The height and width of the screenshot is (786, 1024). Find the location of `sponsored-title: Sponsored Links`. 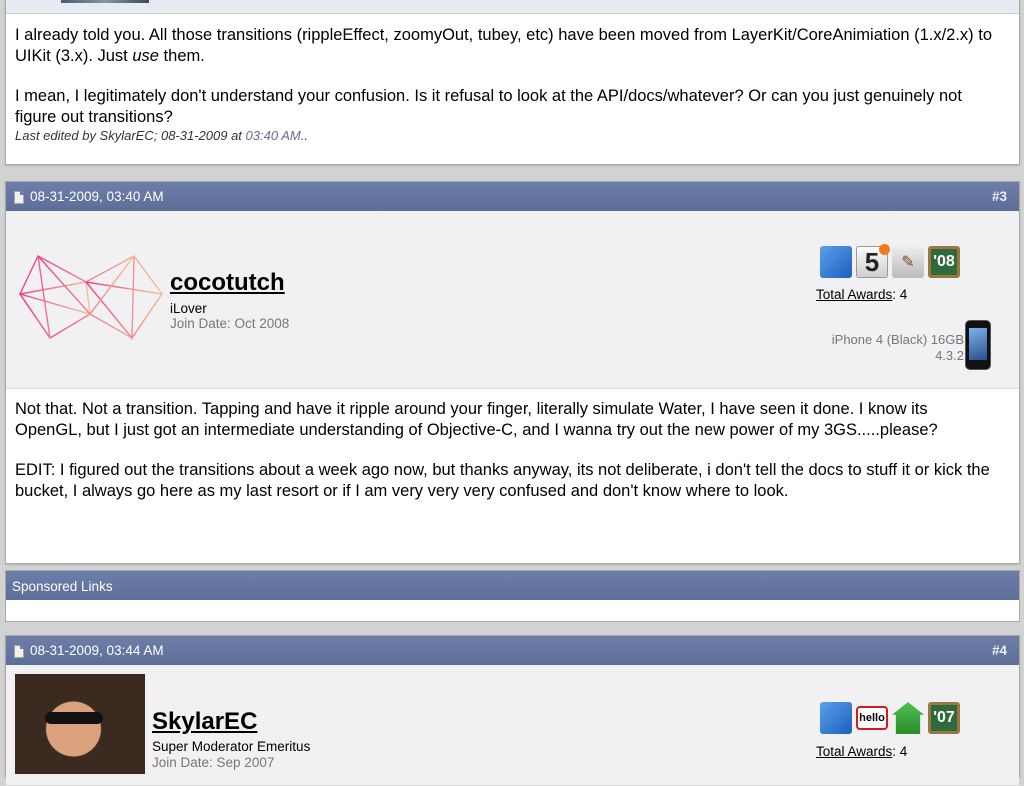

sponsored-title: Sponsored Links is located at coordinates (62, 586).